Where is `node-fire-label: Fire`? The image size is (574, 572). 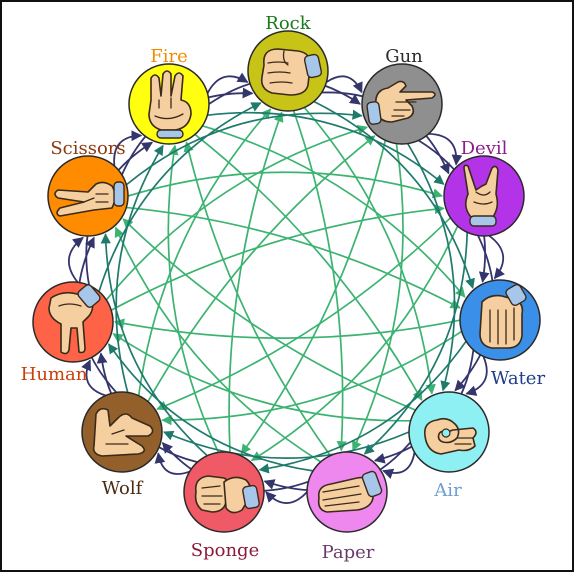
node-fire-label: Fire is located at coordinates (169, 56).